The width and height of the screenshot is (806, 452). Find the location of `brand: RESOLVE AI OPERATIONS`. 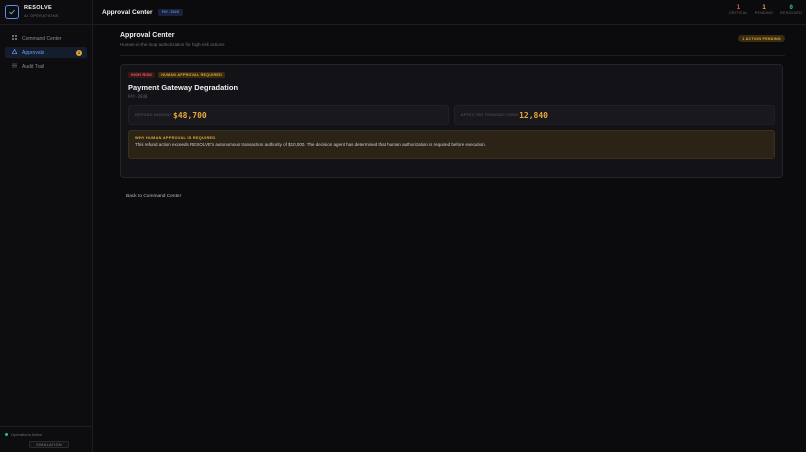

brand: RESOLVE AI OPERATIONS is located at coordinates (46, 12).